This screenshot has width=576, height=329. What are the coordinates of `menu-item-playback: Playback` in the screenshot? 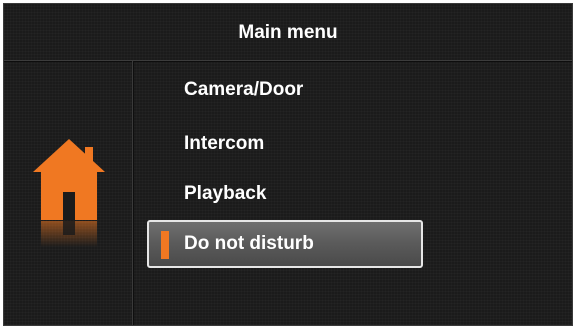 It's located at (285, 194).